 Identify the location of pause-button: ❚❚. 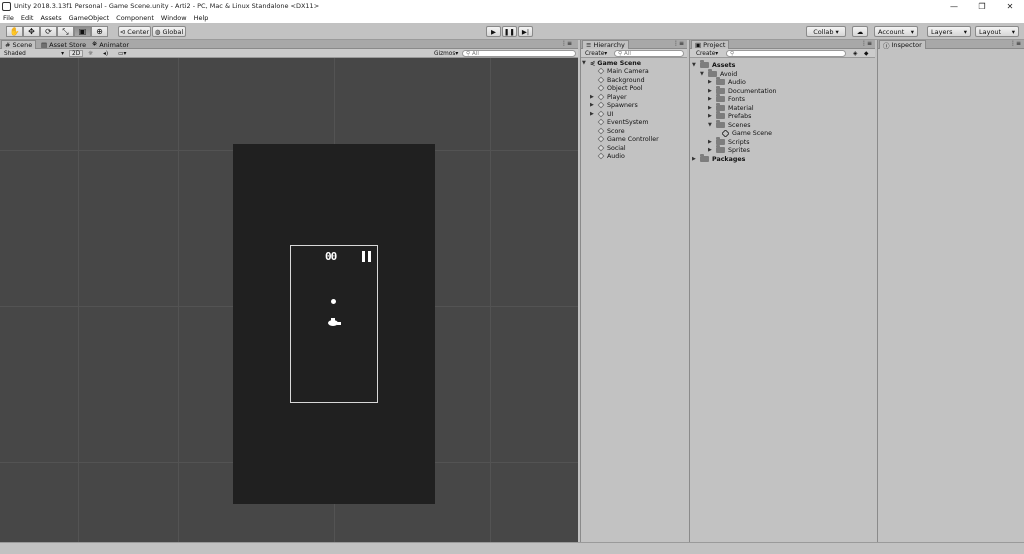
(509, 31).